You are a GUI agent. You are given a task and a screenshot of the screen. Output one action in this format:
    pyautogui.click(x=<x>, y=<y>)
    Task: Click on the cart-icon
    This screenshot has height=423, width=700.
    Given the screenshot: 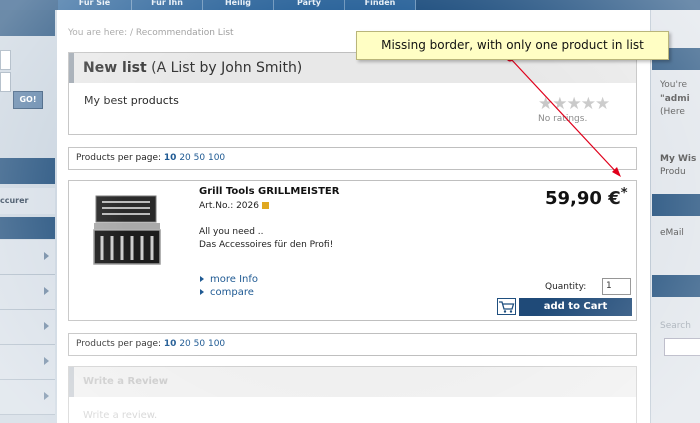 What is the action you would take?
    pyautogui.click(x=506, y=306)
    